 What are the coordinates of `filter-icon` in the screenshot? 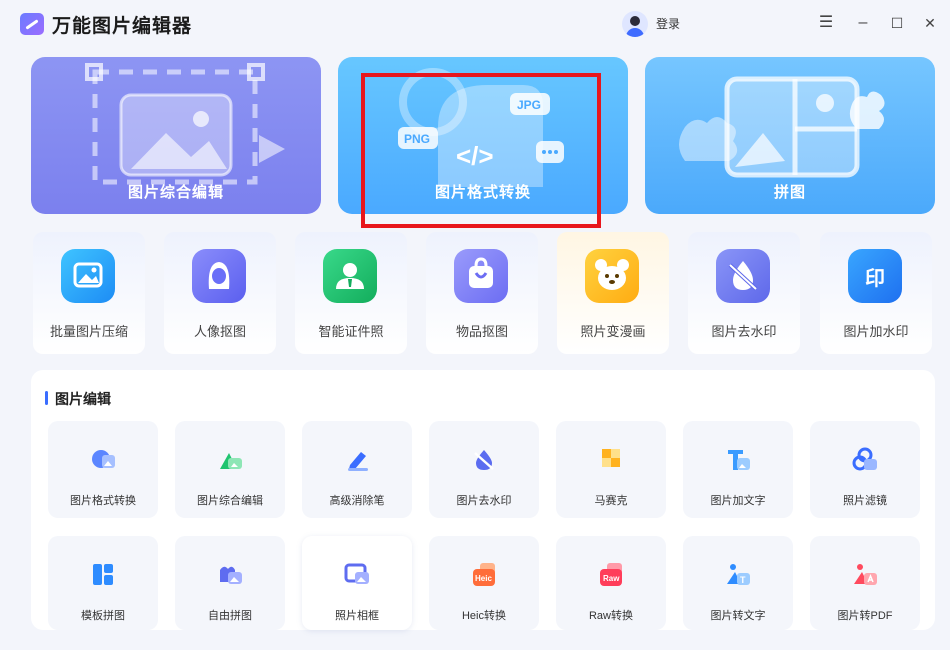 It's located at (864, 459).